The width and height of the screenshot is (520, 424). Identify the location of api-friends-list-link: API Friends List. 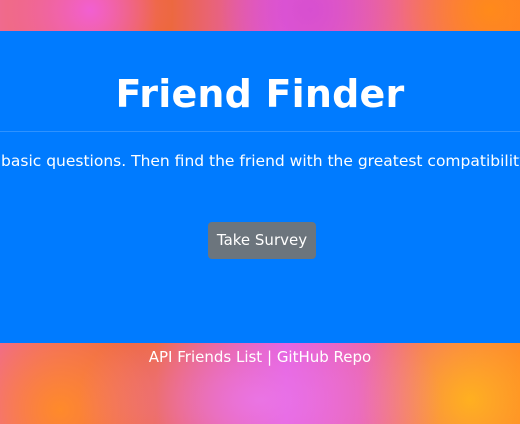
(205, 357).